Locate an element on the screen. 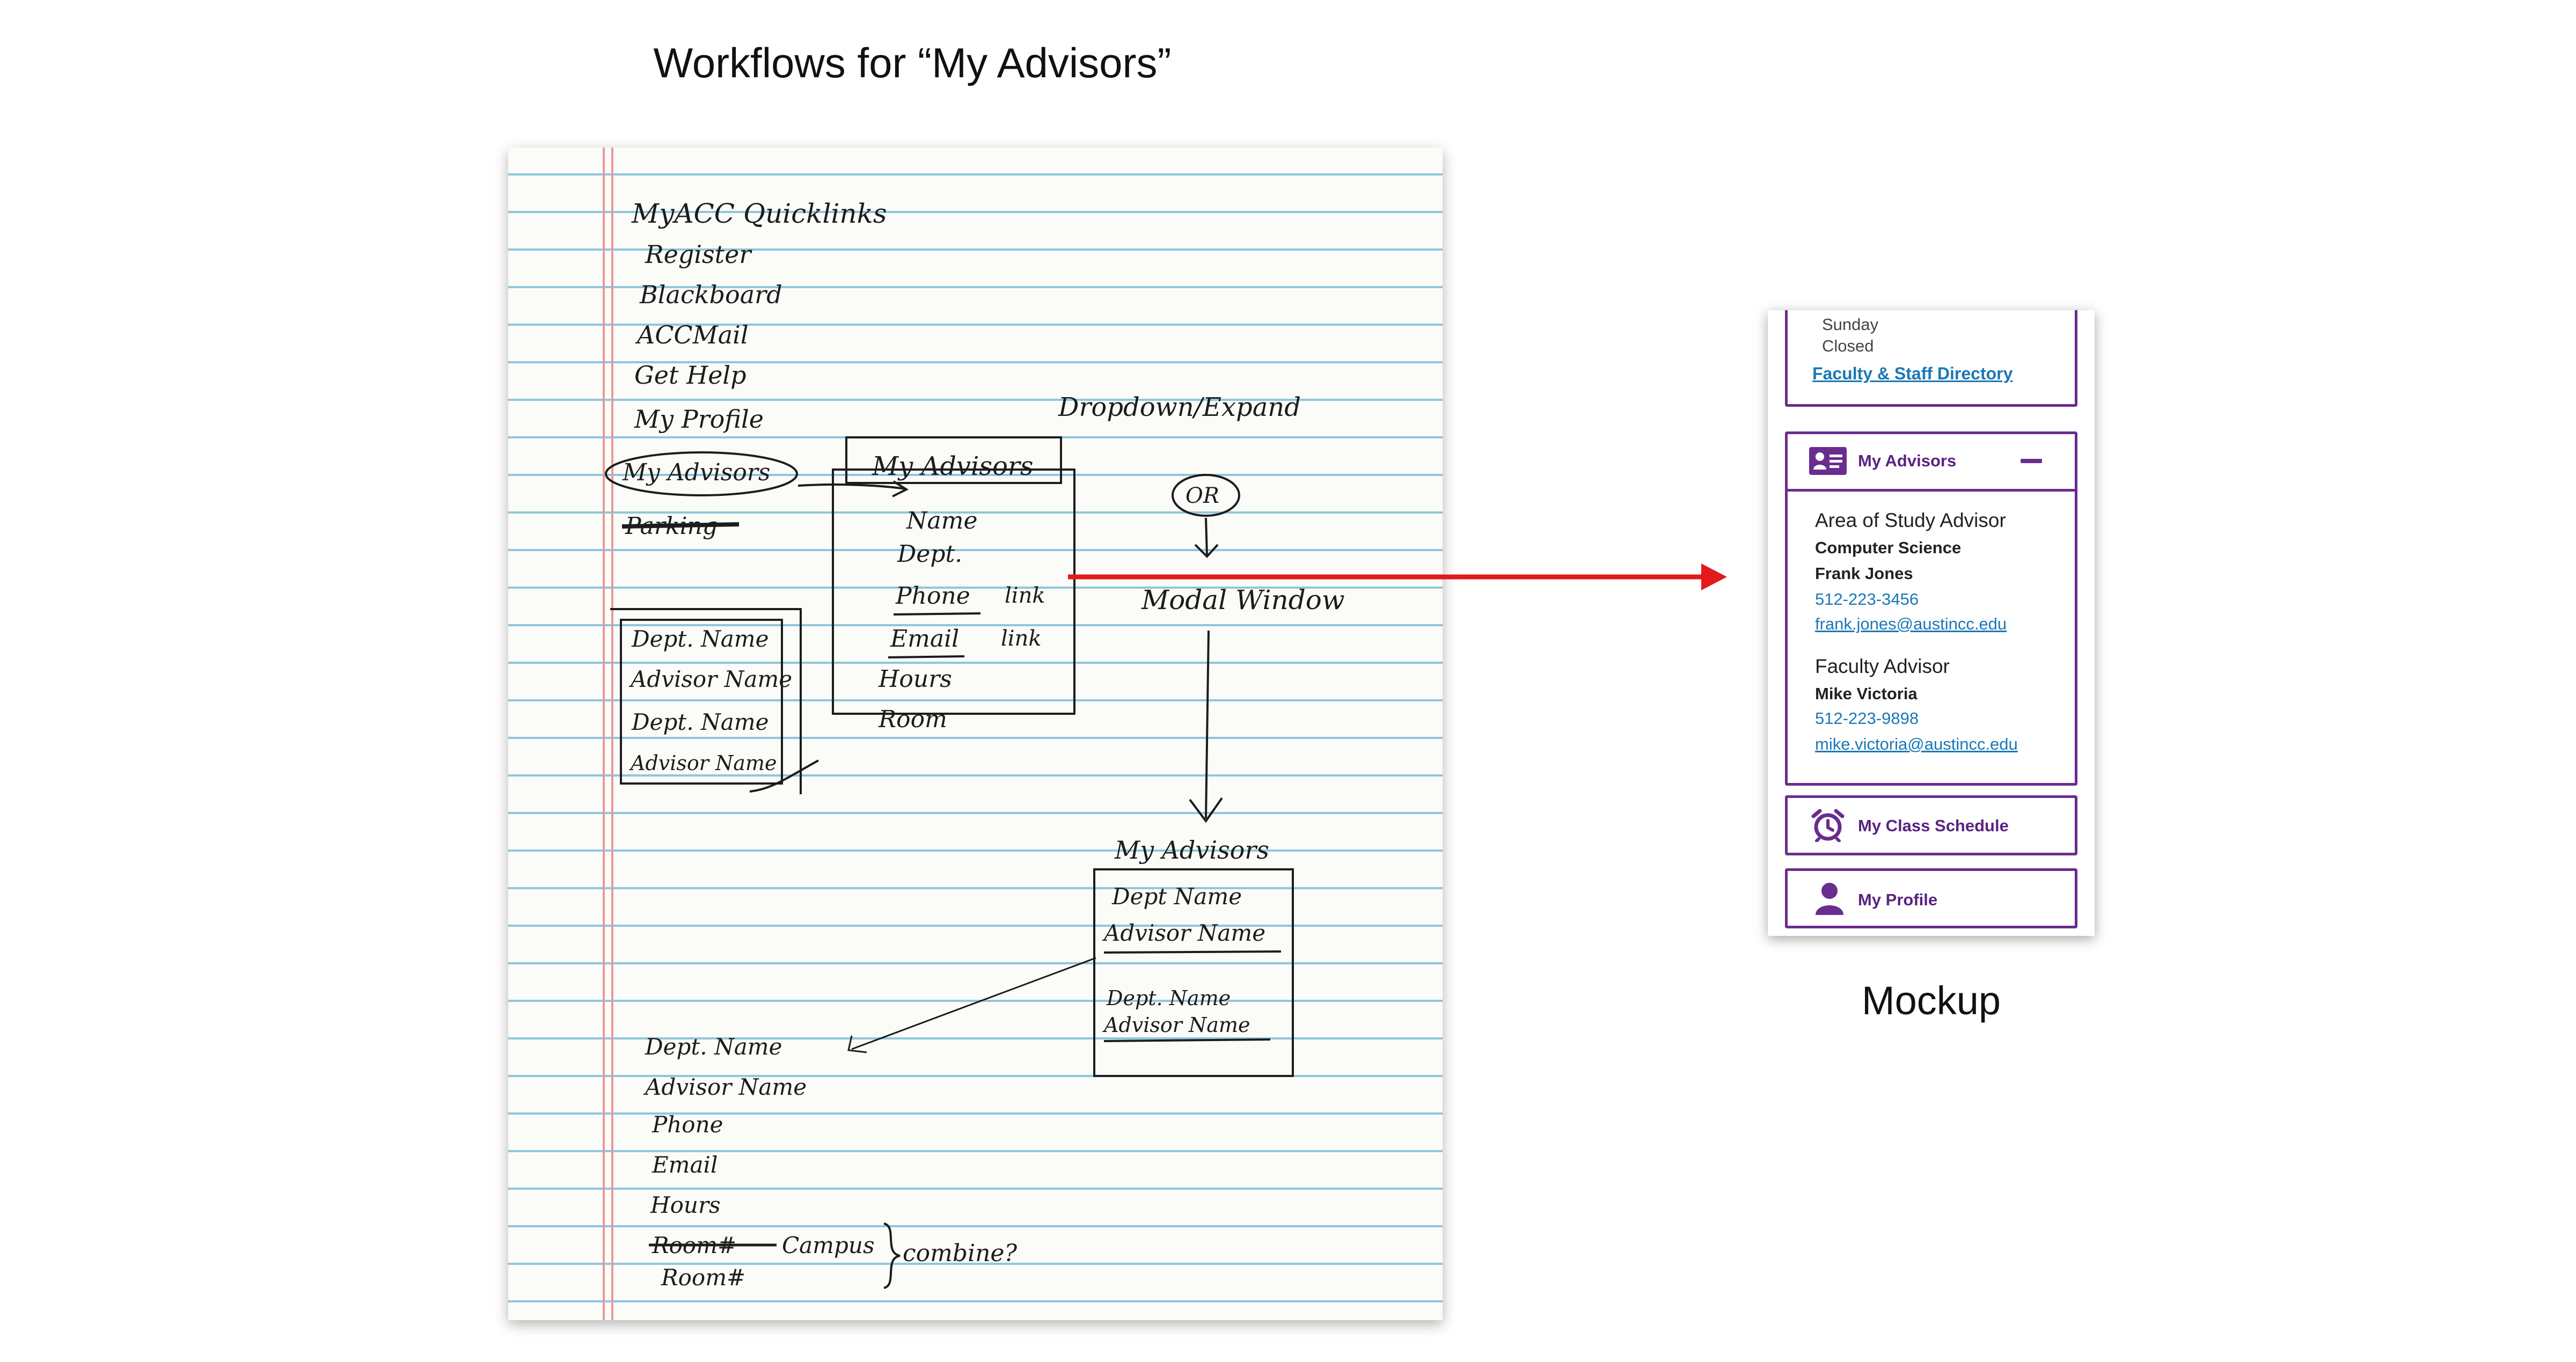  sketch-dropdown-note: Dropdown/Expand is located at coordinates (1179, 407).